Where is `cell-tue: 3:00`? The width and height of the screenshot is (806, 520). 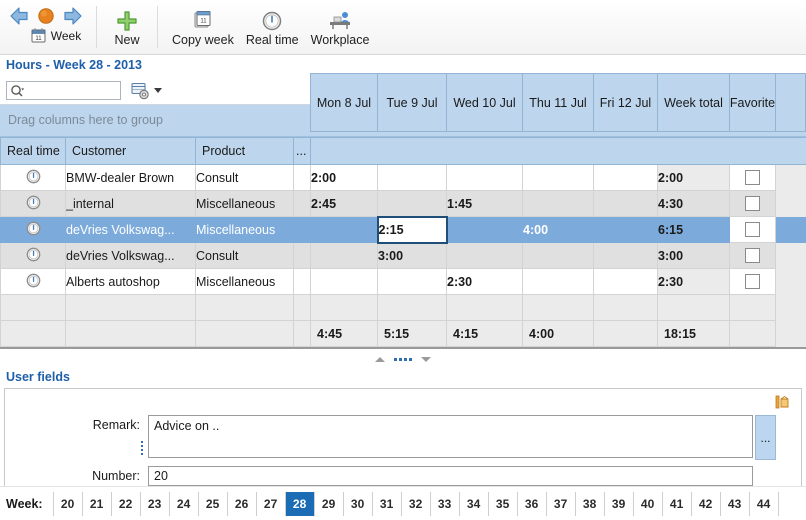 cell-tue: 3:00 is located at coordinates (412, 255).